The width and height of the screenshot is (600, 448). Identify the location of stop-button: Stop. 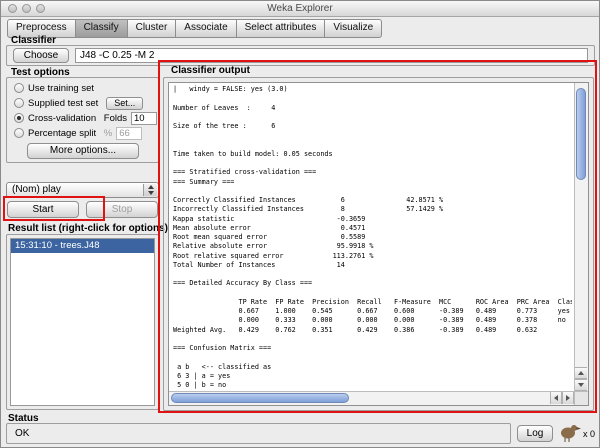
(122, 209).